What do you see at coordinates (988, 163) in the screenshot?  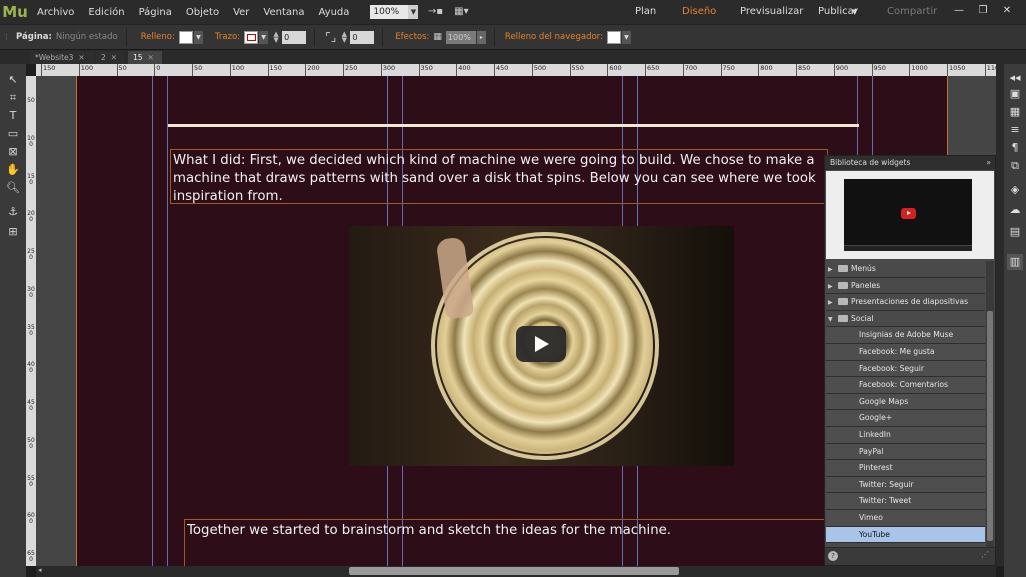 I see `collapse-icon: »` at bounding box center [988, 163].